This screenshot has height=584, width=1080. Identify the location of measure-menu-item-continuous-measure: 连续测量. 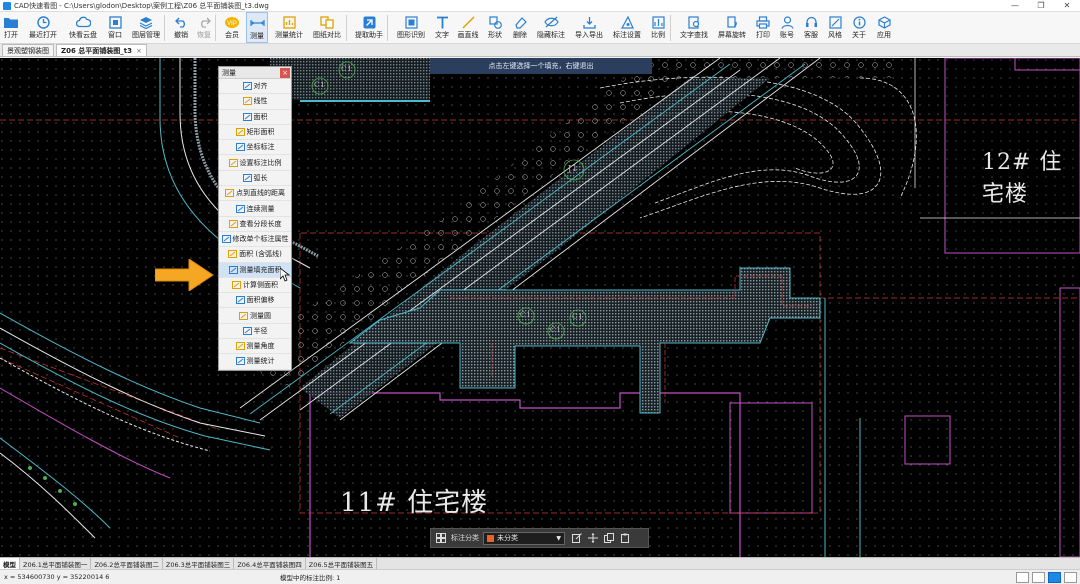
(255, 209).